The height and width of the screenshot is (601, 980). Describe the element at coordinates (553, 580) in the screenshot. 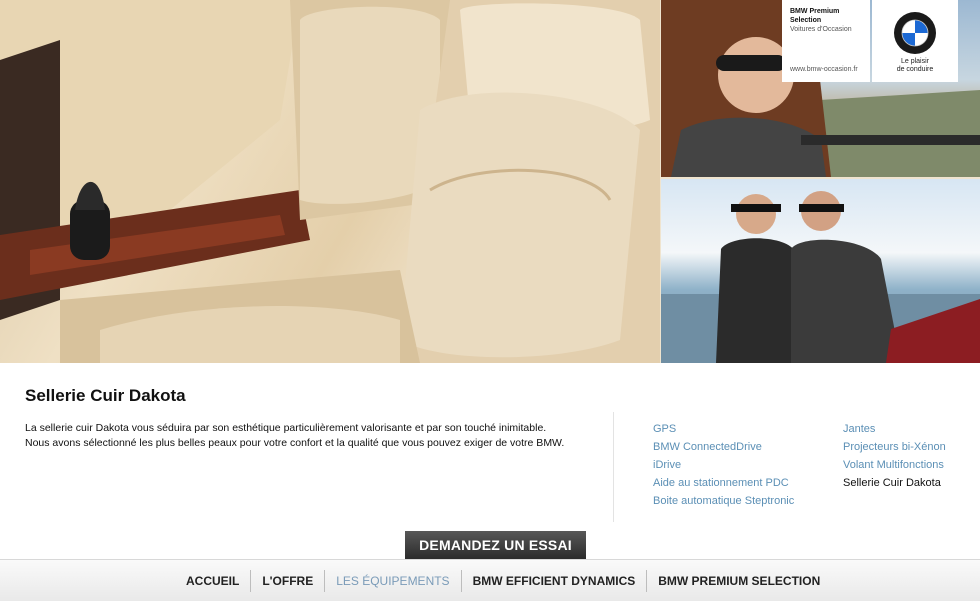

I see `nav-item-efficient-dynamics: BMW EFFICIENT DYNAMICS` at that location.